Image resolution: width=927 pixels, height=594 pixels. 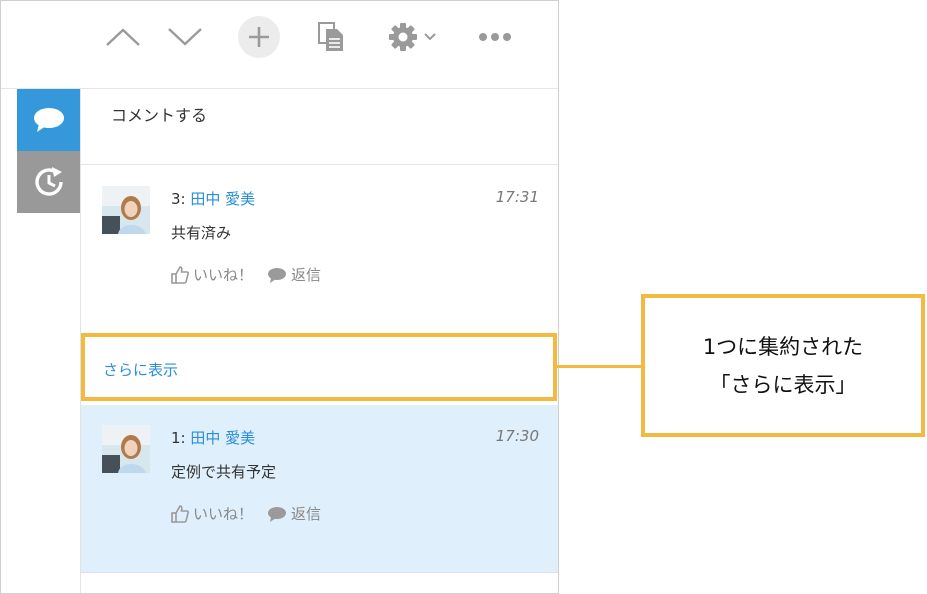 I want to click on more-options-button, so click(x=495, y=37).